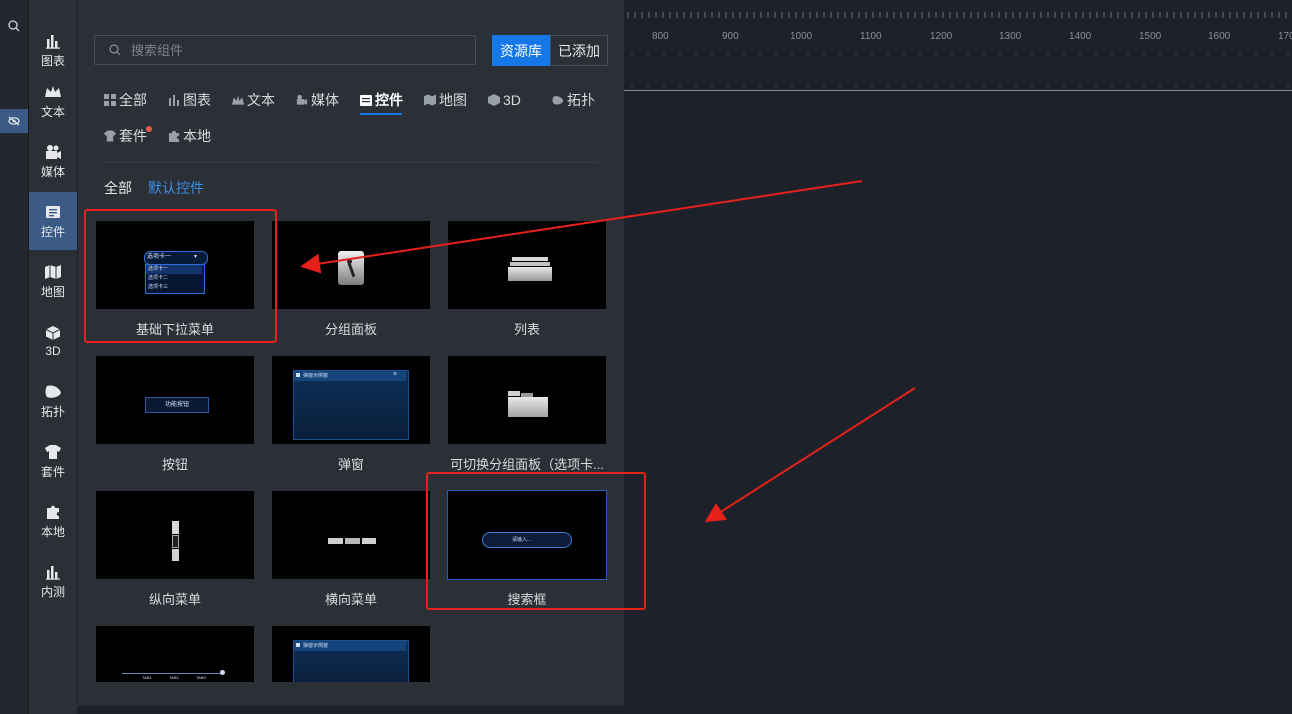  Describe the element at coordinates (128, 136) in the screenshot. I see `category-suite: 套件` at that location.